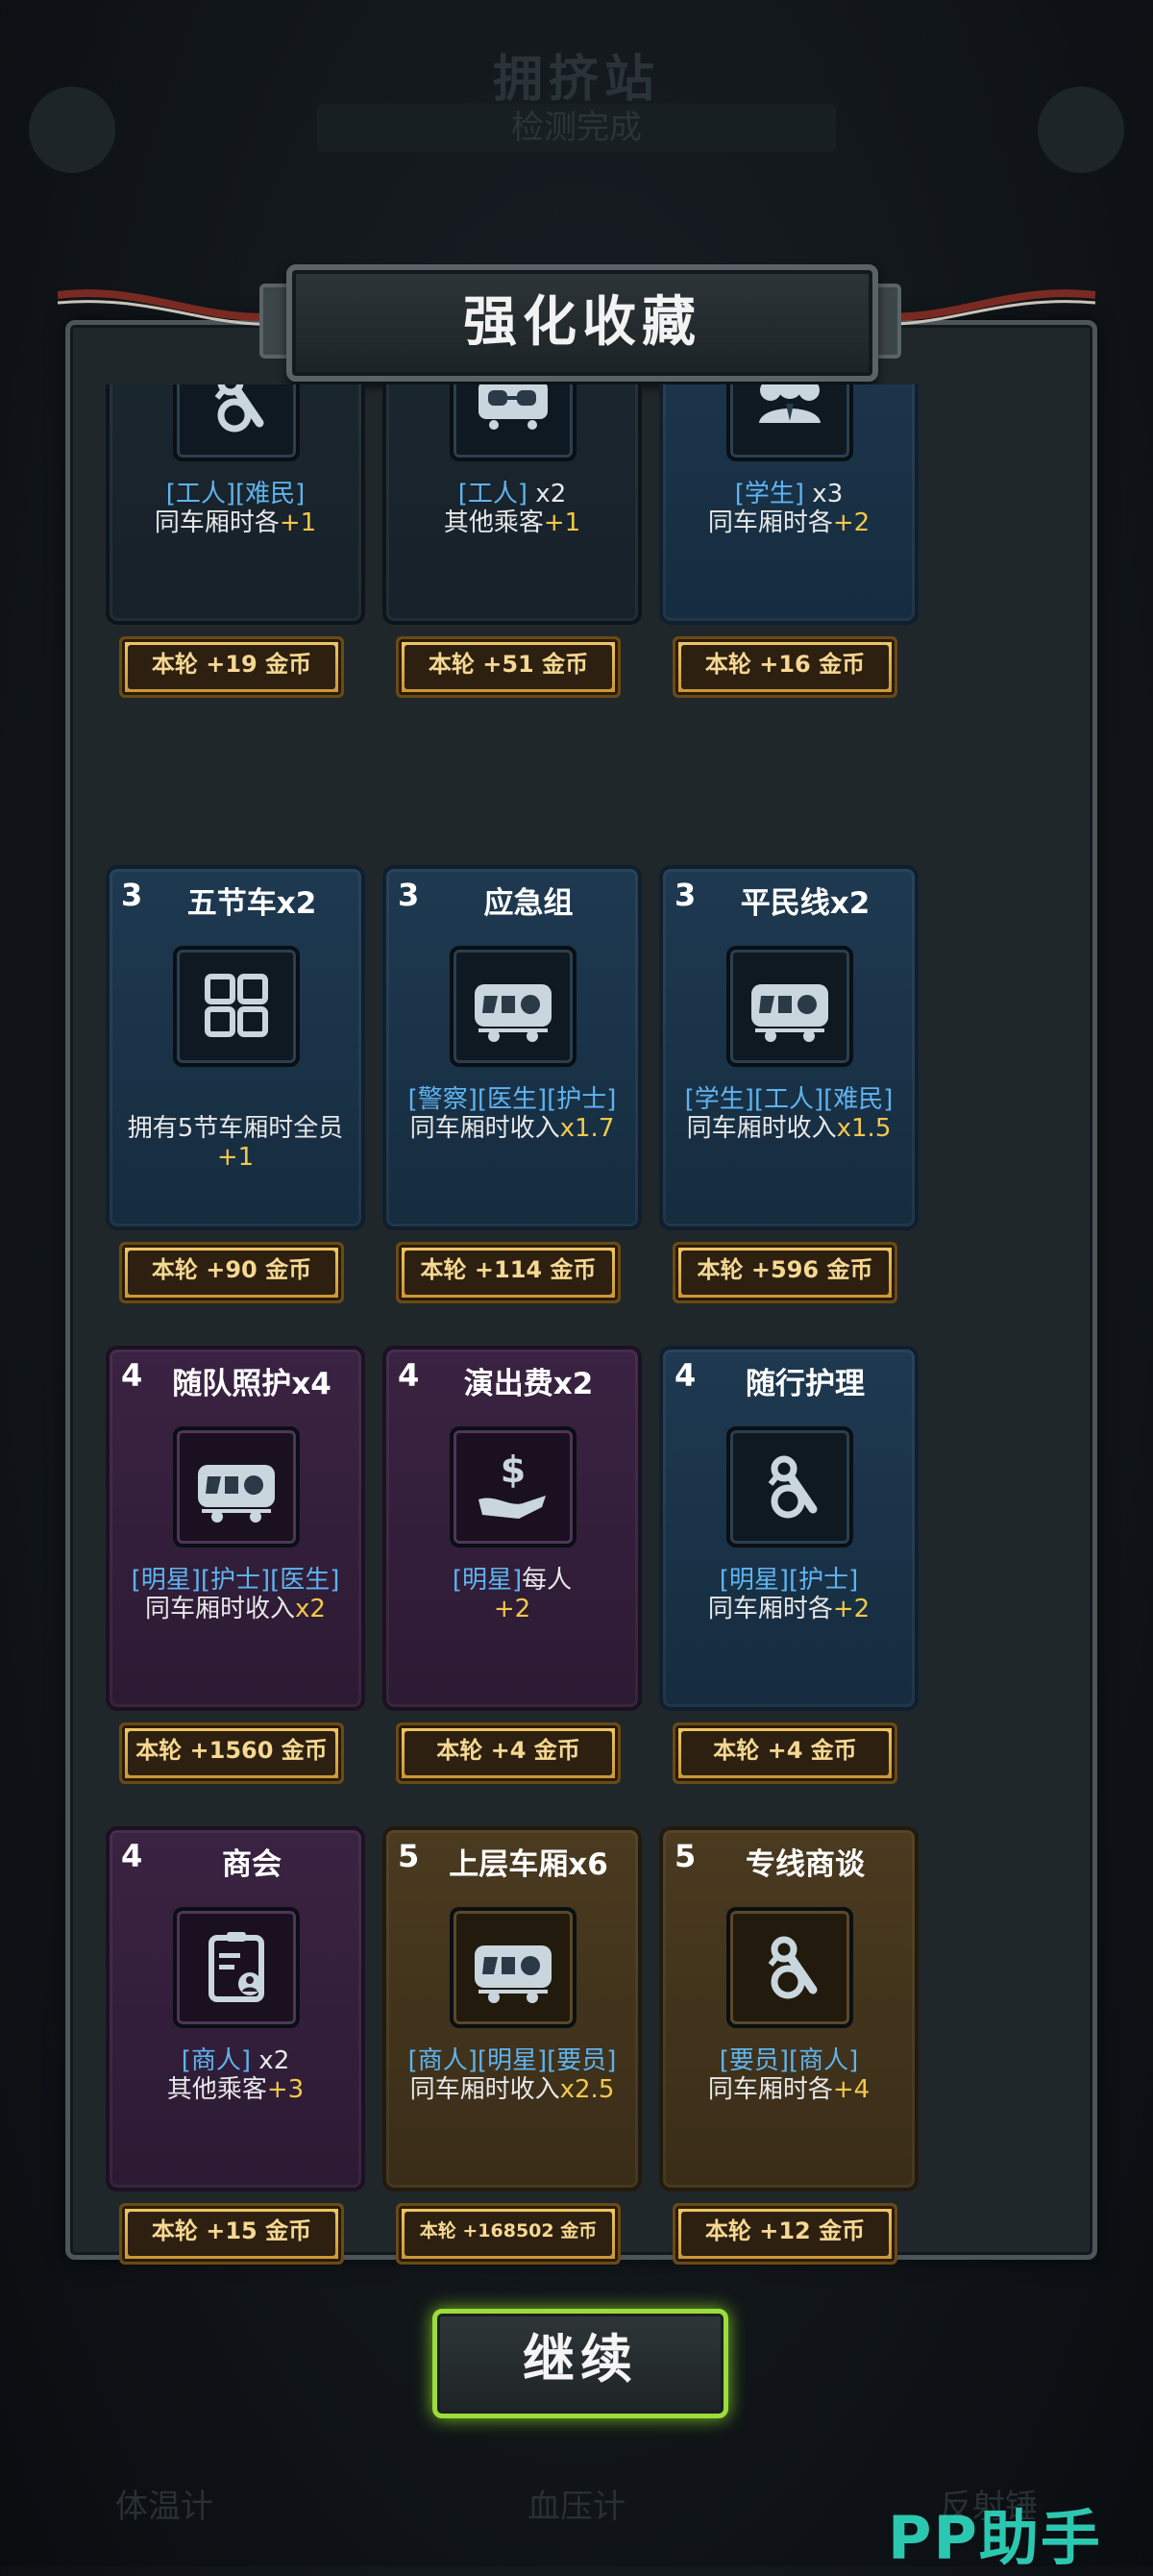 This screenshot has height=2576, width=1153. Describe the element at coordinates (528, 903) in the screenshot. I see `card-name: 应急组` at that location.